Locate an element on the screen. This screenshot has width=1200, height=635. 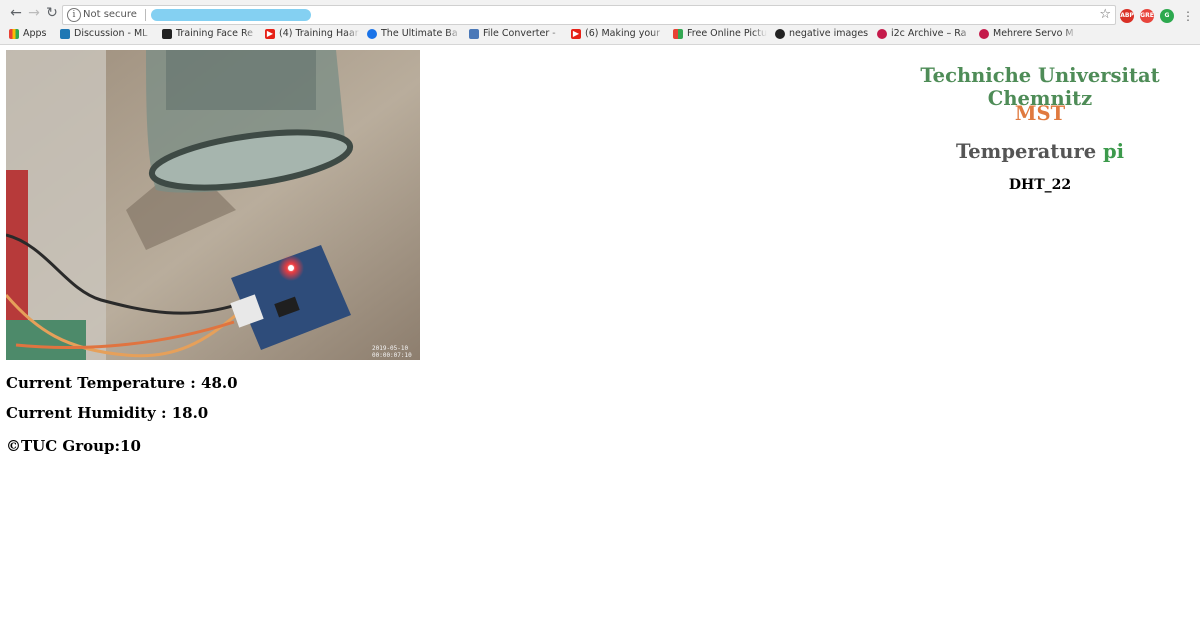
bookmark-item: ▶ (6) Making your is located at coordinates (618, 34).